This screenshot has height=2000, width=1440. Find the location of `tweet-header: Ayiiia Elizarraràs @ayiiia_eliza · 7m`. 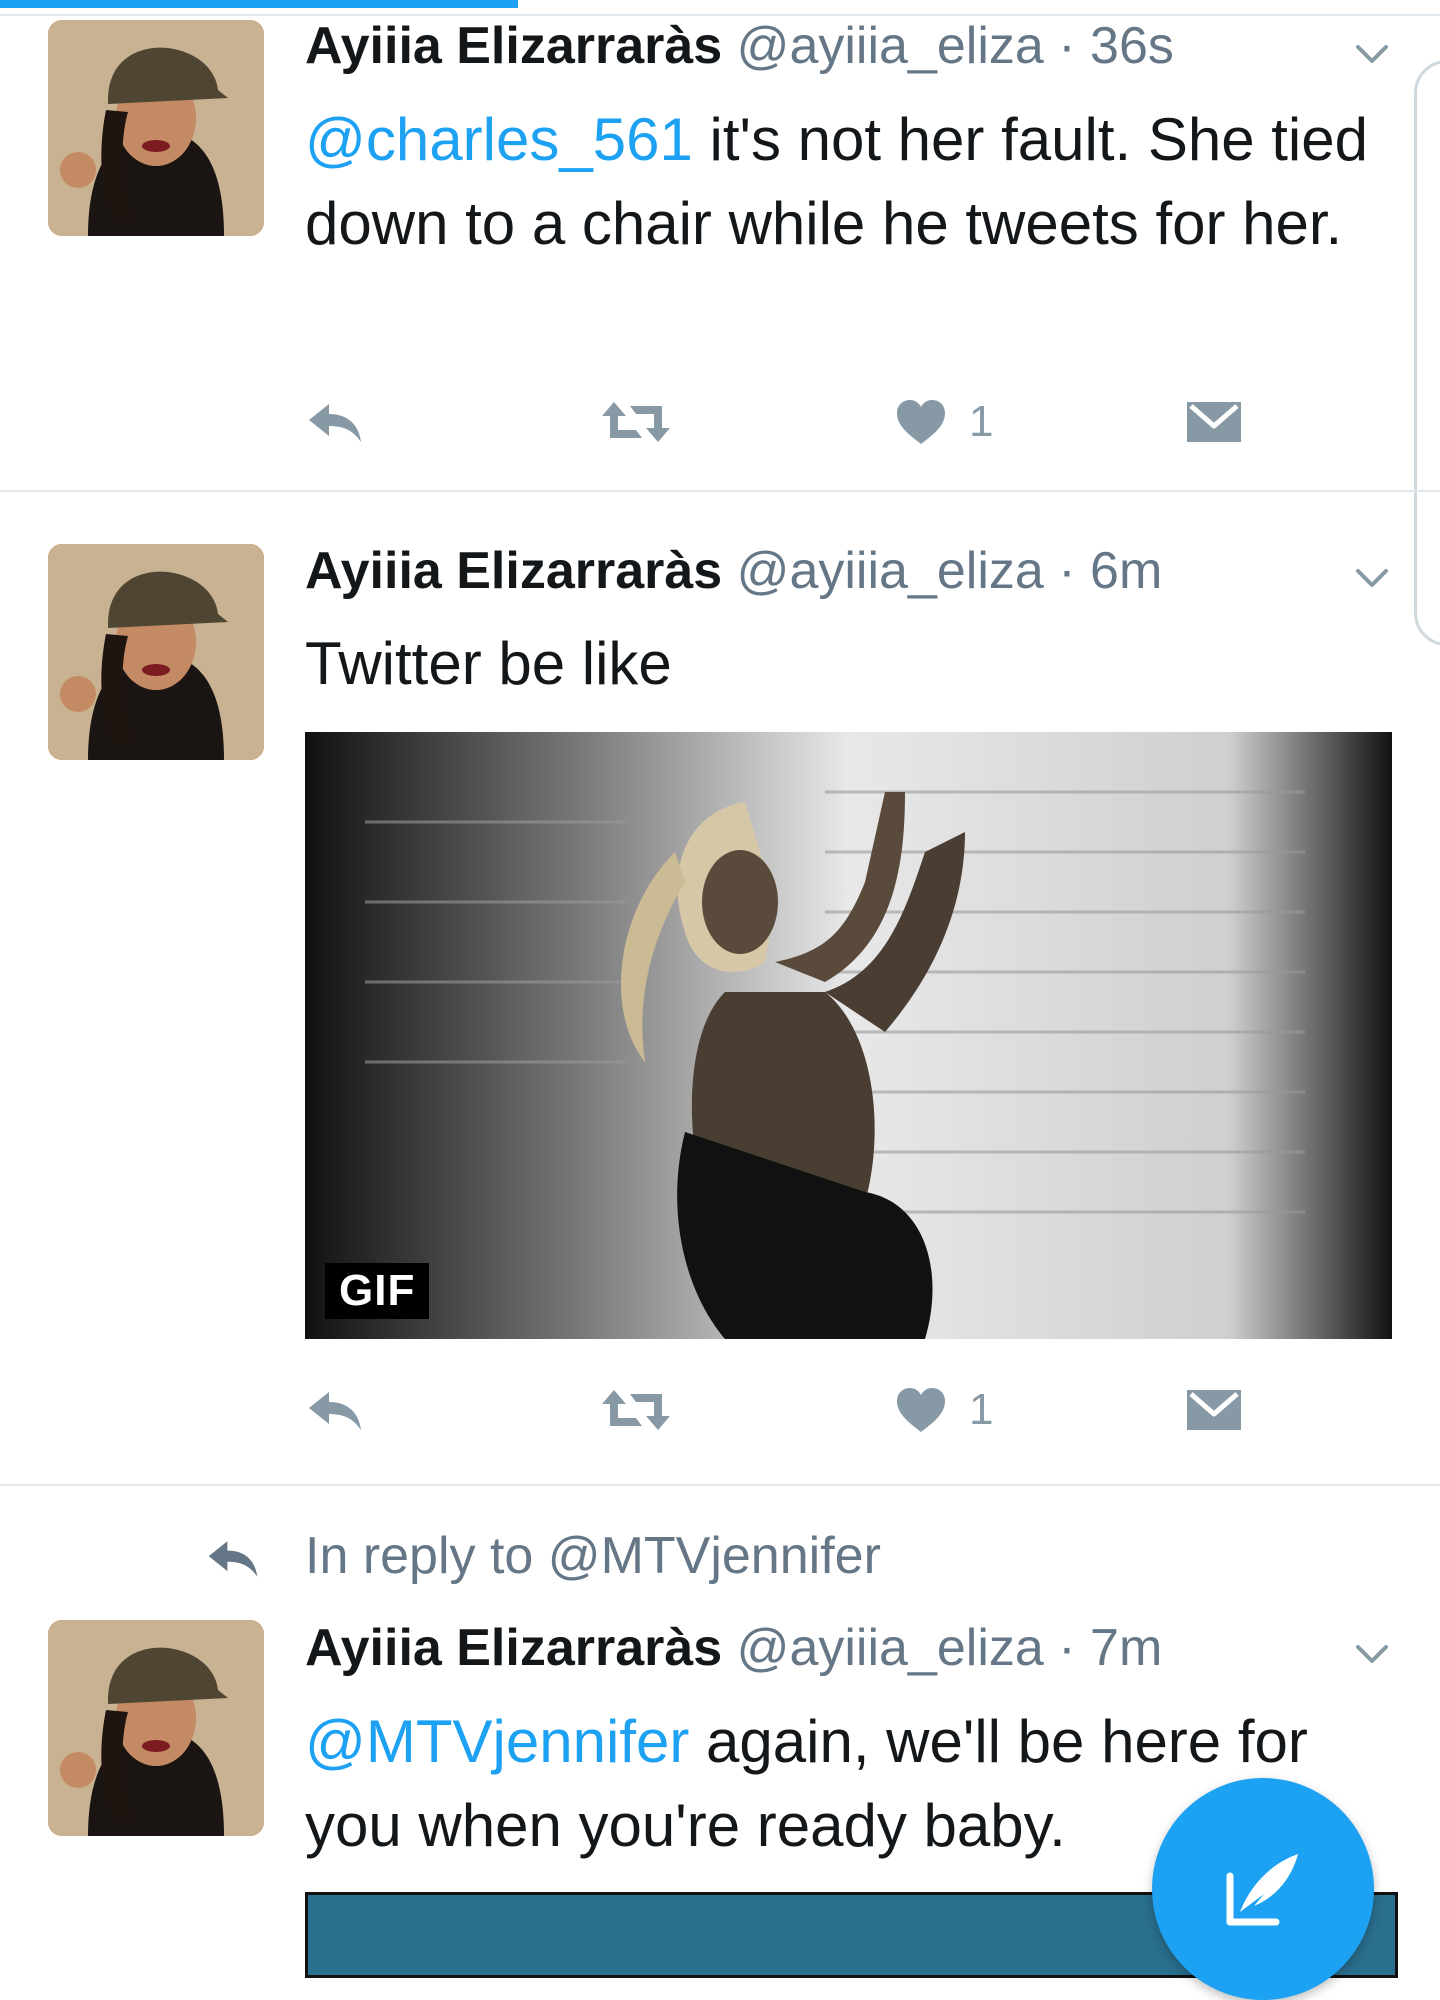

tweet-header: Ayiiia Elizarraràs @ayiiia_eliza · 7m is located at coordinates (733, 1648).